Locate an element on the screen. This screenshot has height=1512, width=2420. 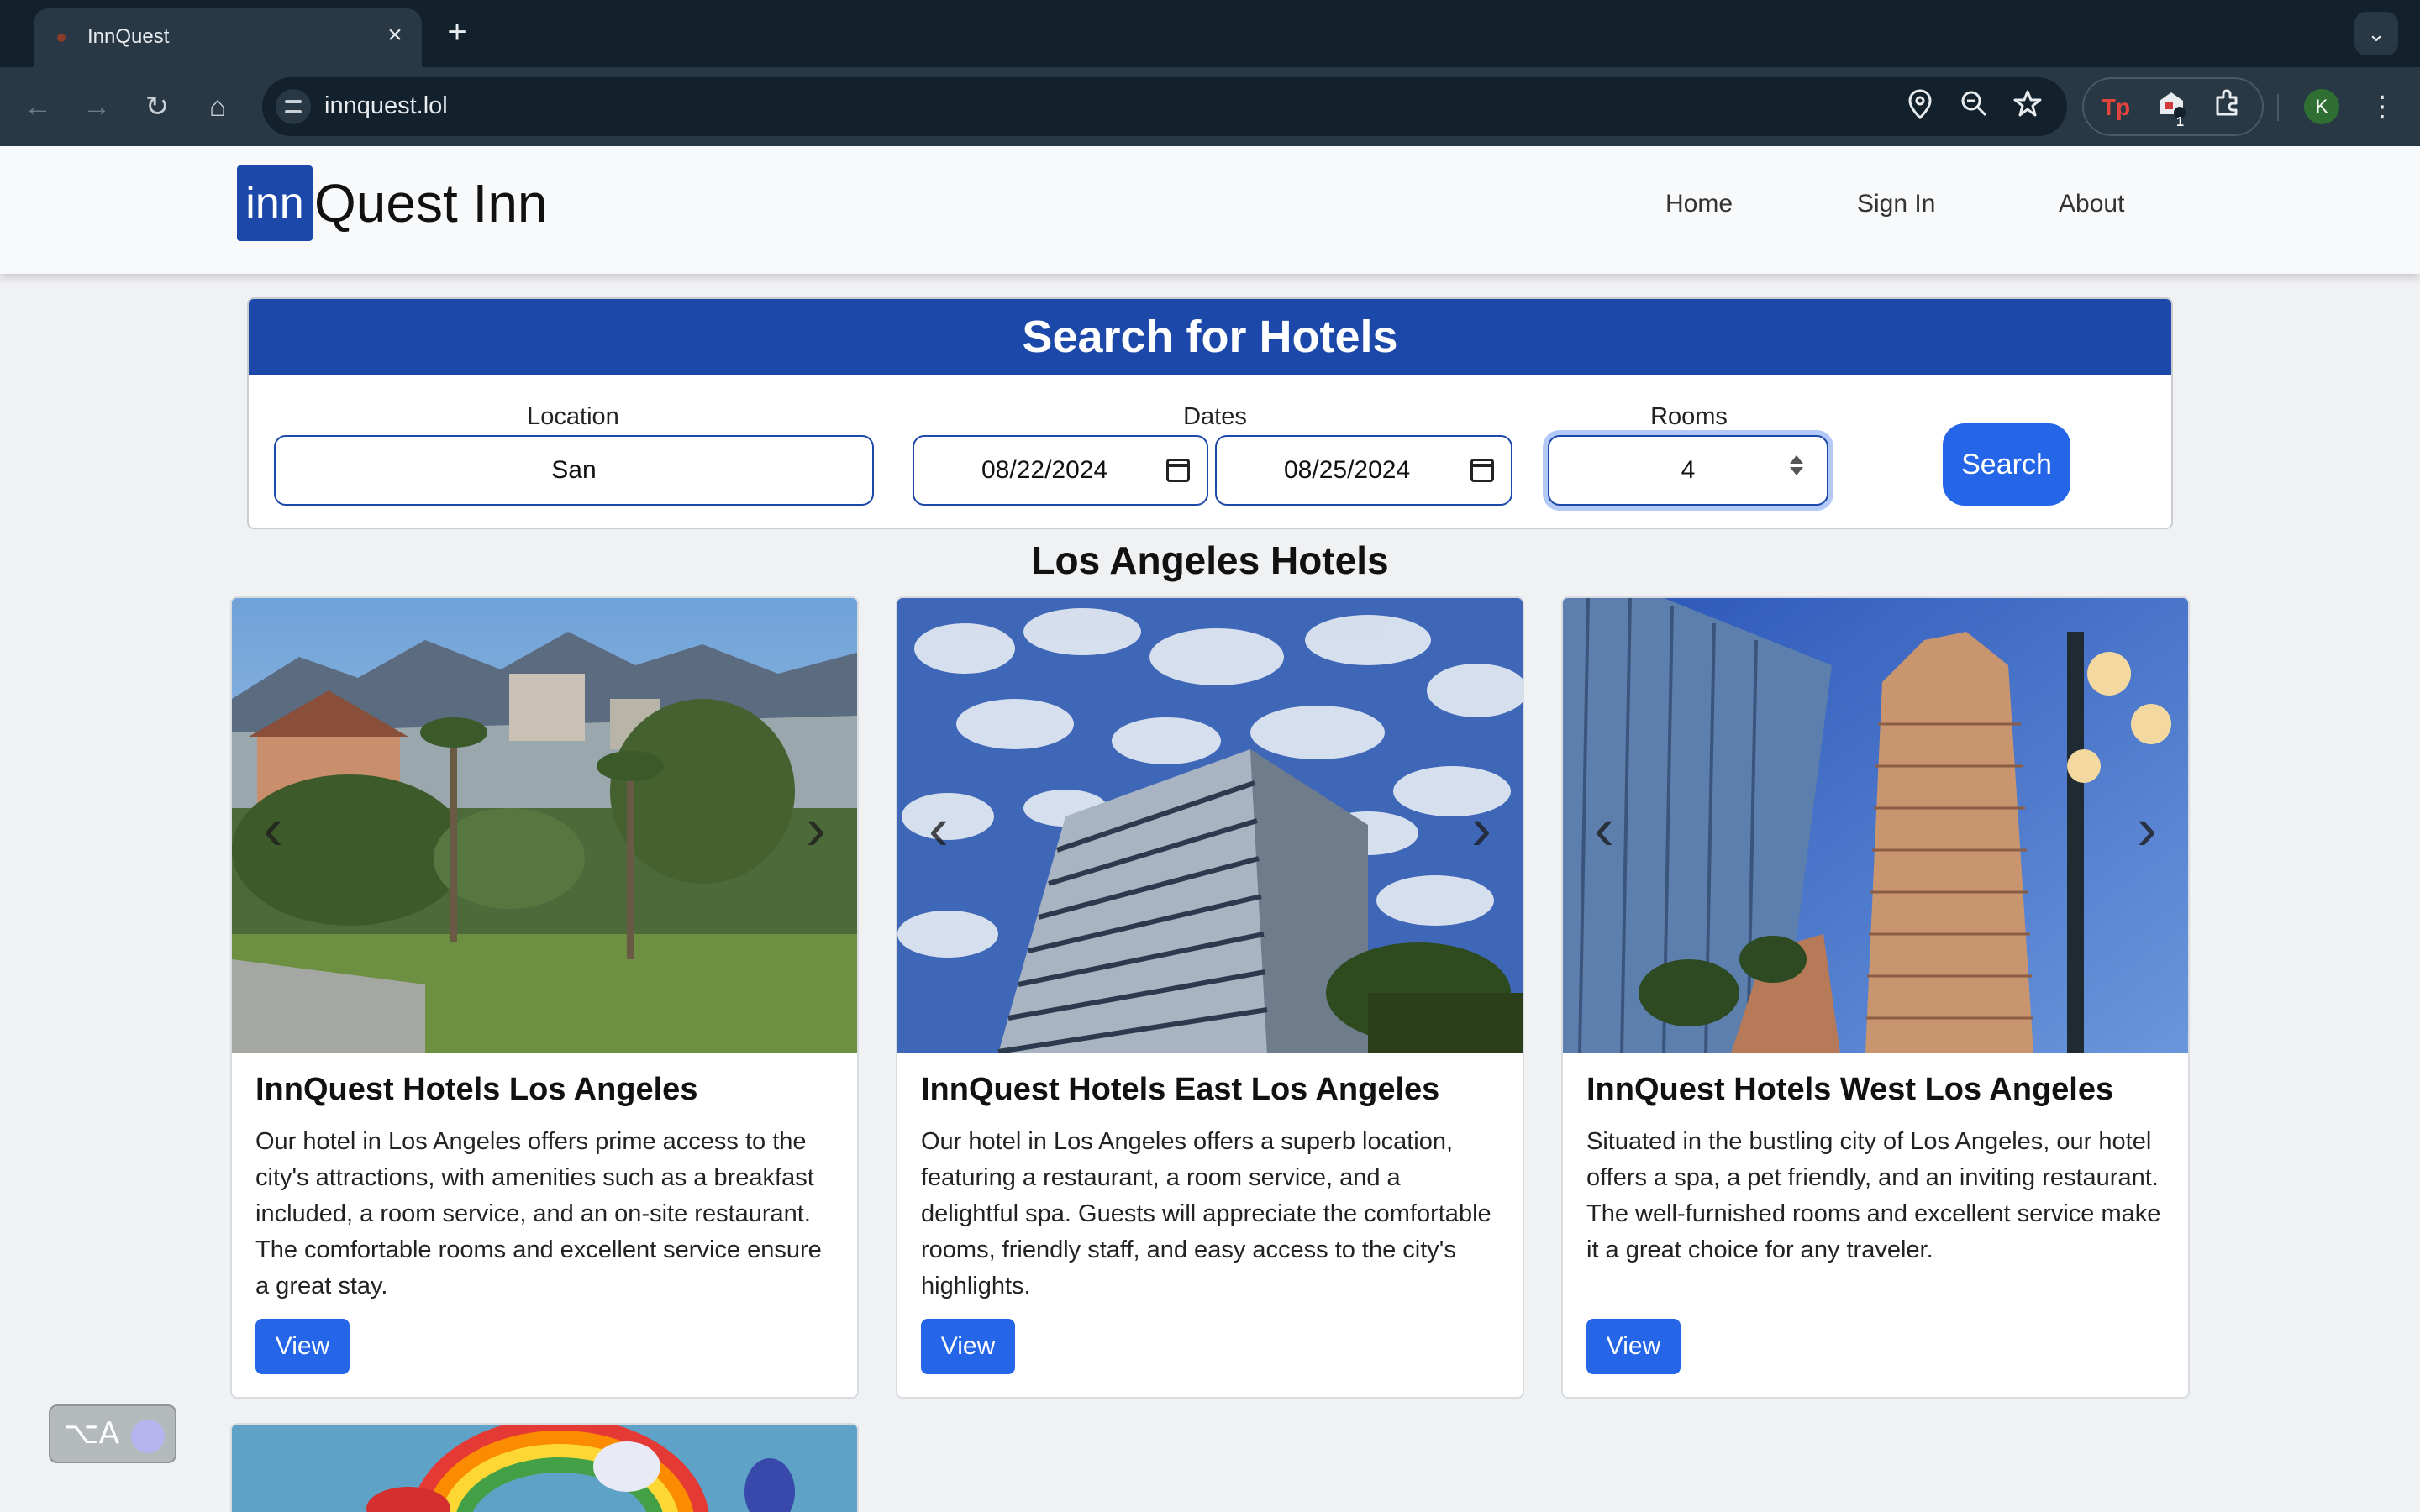
checkout-date-input: 08/25/2024 is located at coordinates (1363, 470).